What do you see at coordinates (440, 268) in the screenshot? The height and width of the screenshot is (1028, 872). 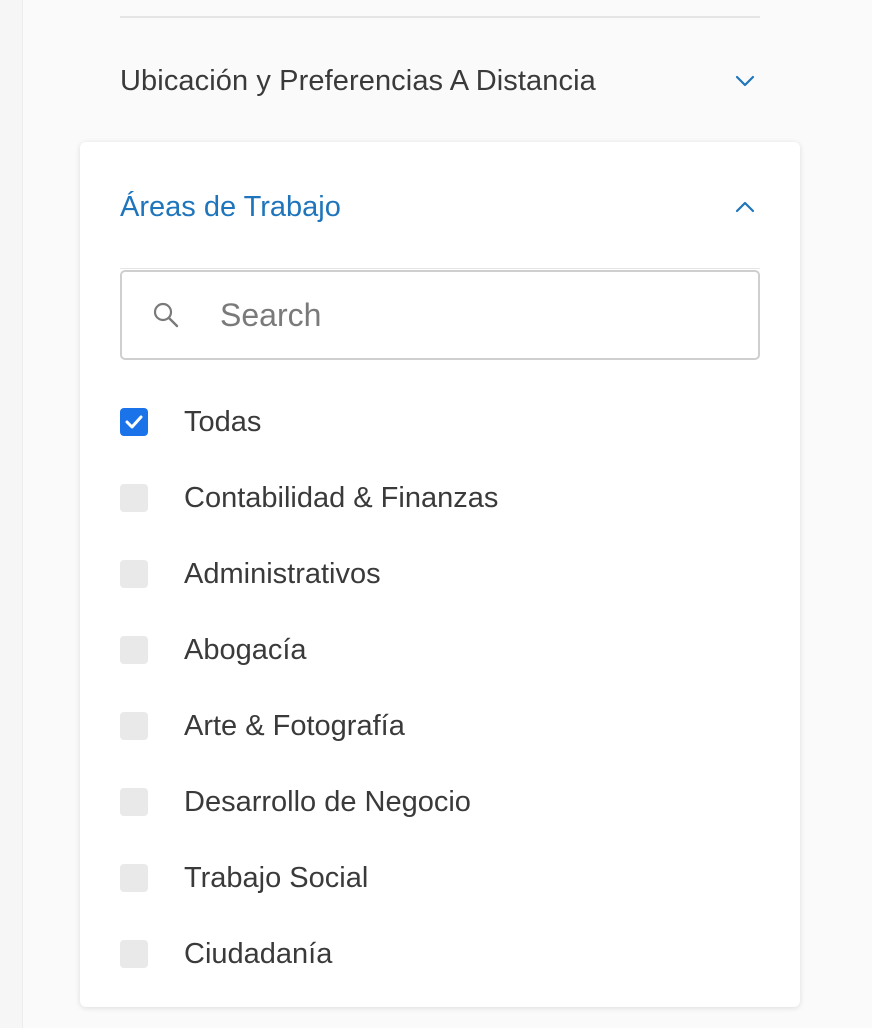 I see `work-areas-divider` at bounding box center [440, 268].